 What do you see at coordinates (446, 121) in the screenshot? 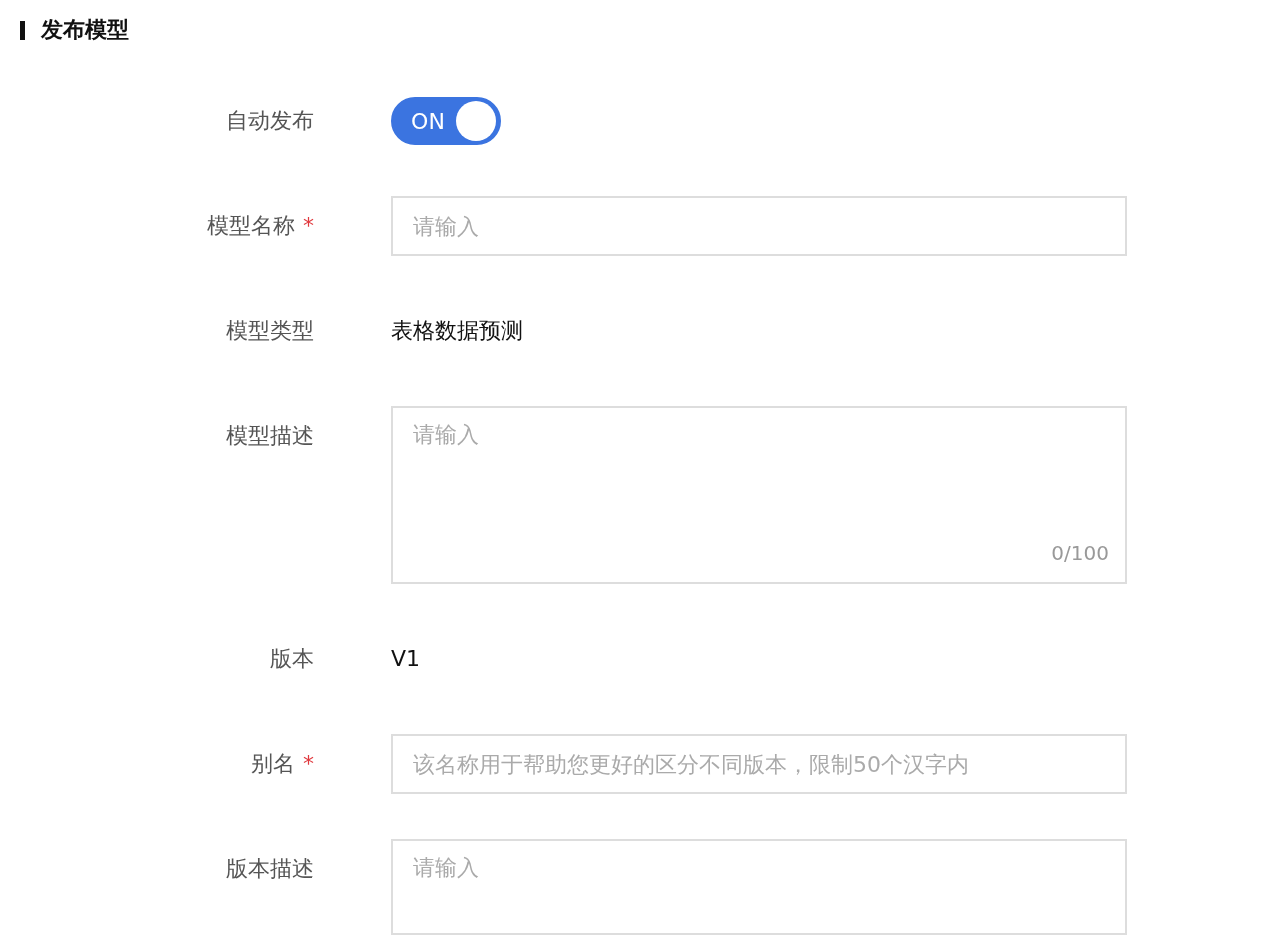
I see `toggle-switch: ON` at bounding box center [446, 121].